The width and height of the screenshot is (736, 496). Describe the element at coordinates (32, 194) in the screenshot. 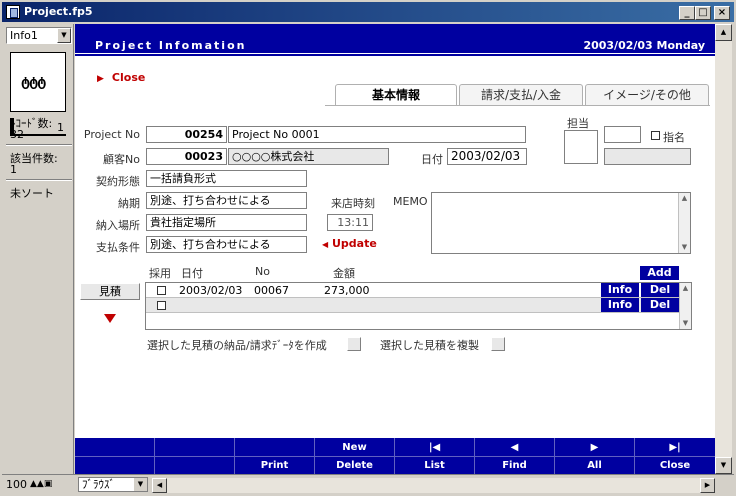

I see `sort-status: 未ソート` at that location.